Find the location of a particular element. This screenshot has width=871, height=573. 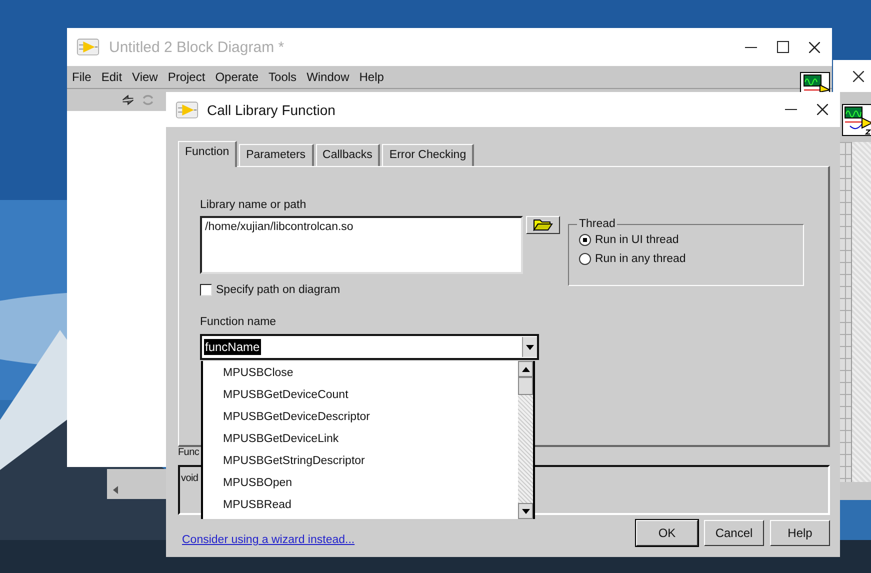

radio-label: Run in UI thread is located at coordinates (637, 240).